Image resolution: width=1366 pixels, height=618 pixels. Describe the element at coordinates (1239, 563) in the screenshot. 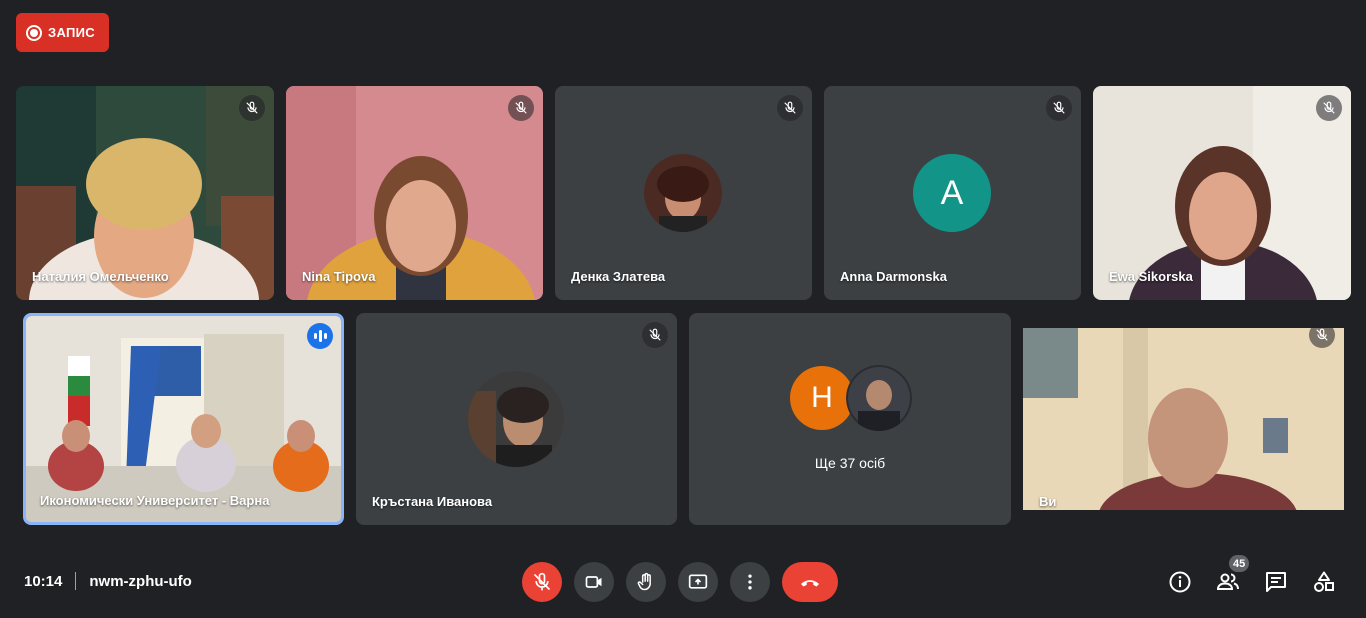

I see `participant-count-badge: 45` at that location.